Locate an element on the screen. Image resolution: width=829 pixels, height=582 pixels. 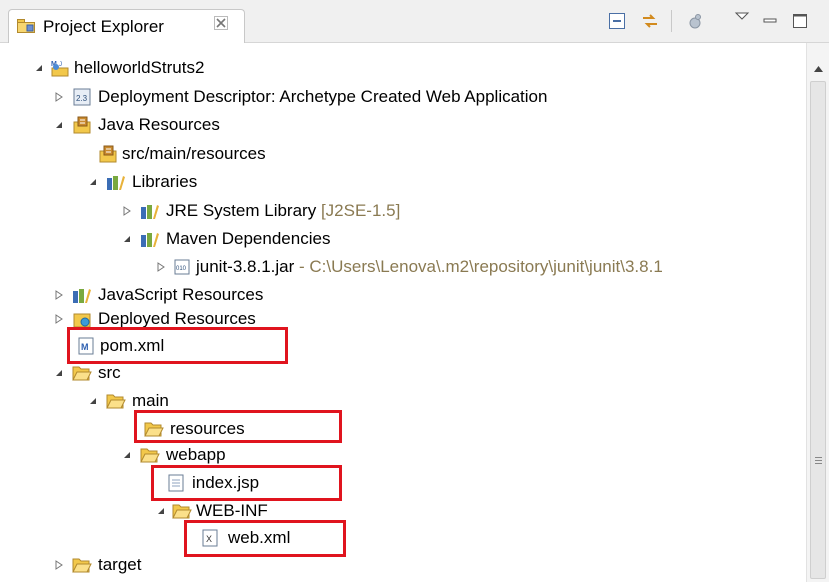
jre-version-decoration: [J2SE-1.5] is located at coordinates (360, 210).